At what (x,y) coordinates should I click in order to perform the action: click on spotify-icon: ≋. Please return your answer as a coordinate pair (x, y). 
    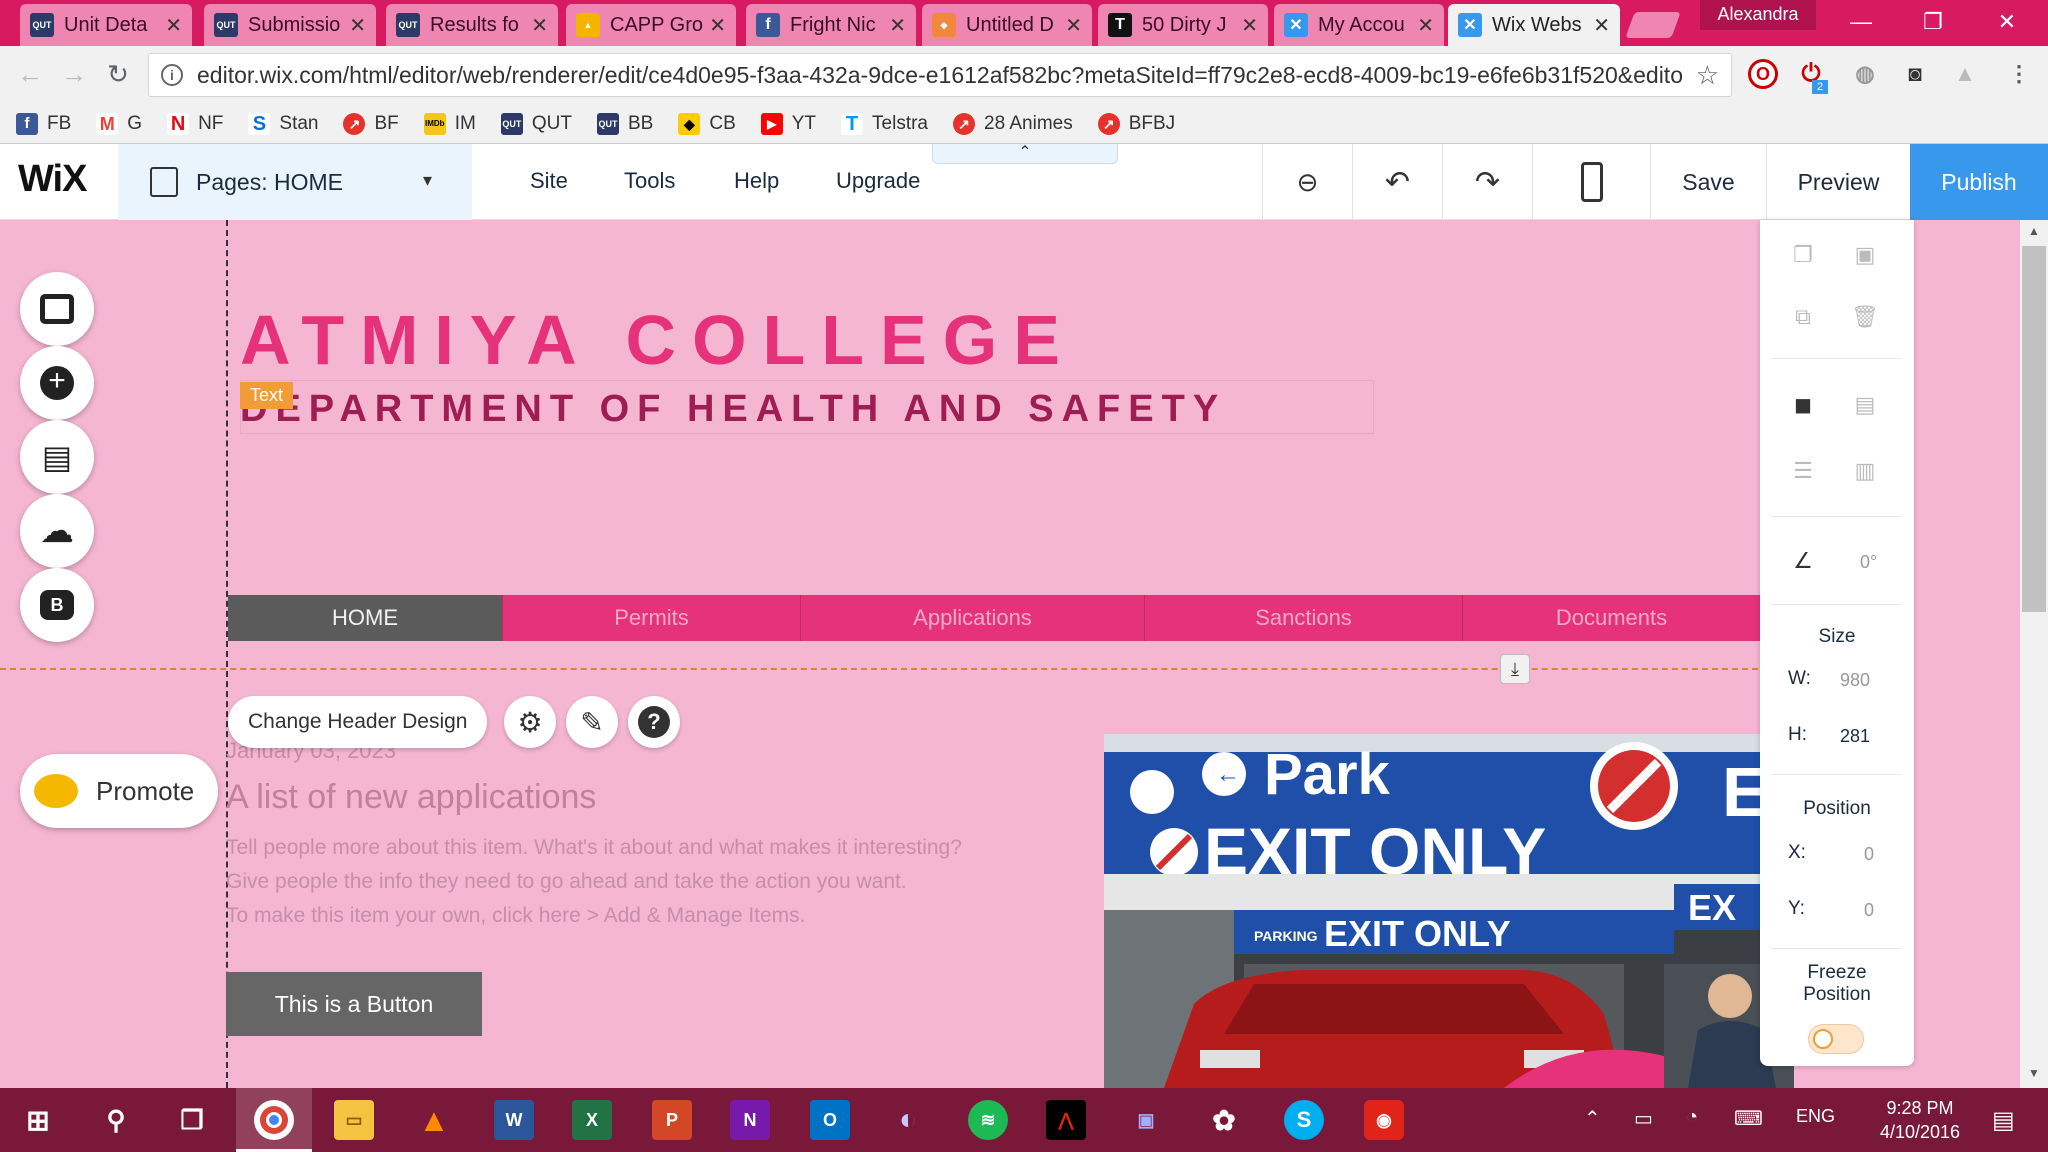
    Looking at the image, I should click on (988, 1120).